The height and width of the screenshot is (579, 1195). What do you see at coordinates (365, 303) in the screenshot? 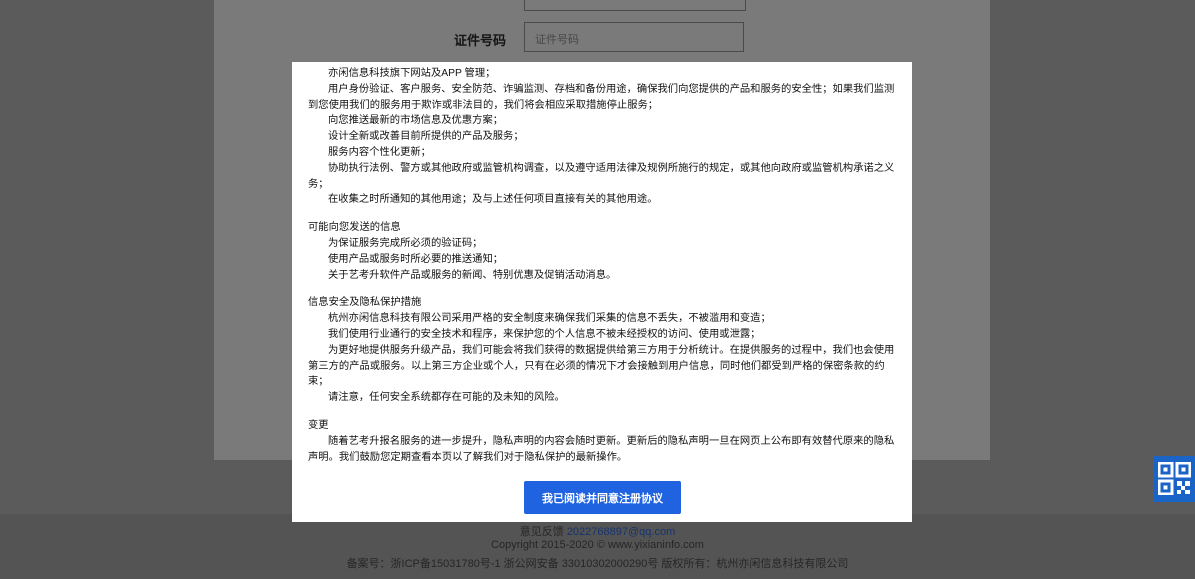
I see `section-heading: 信息安全及隐私保护措施` at bounding box center [365, 303].